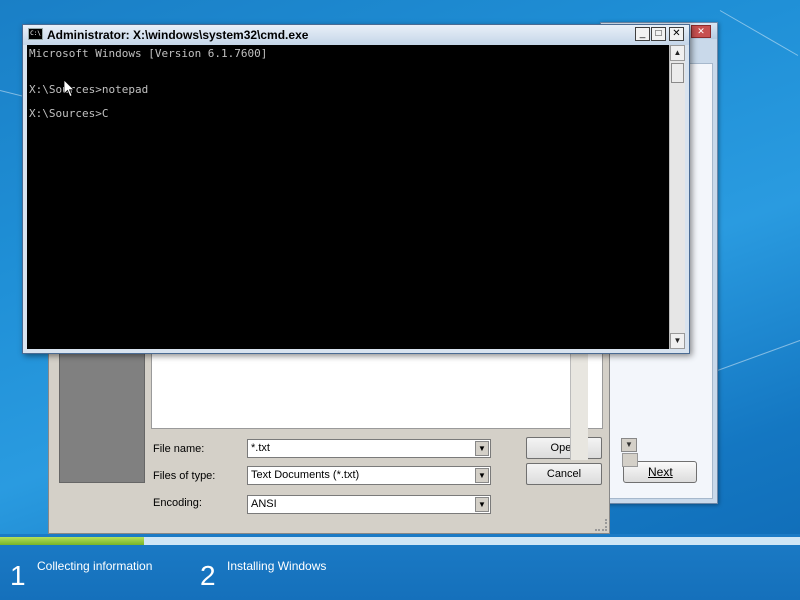 The image size is (800, 600). I want to click on files-of-type-label: Files of type:, so click(184, 476).